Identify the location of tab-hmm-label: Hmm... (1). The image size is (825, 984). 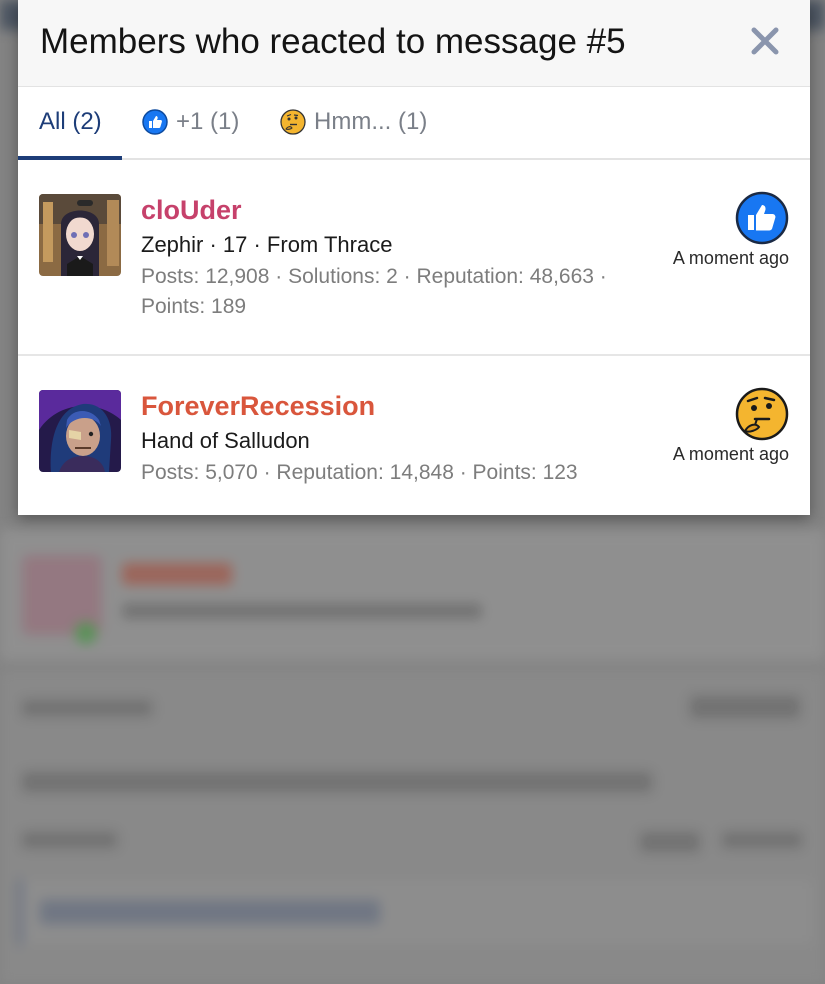
(371, 121).